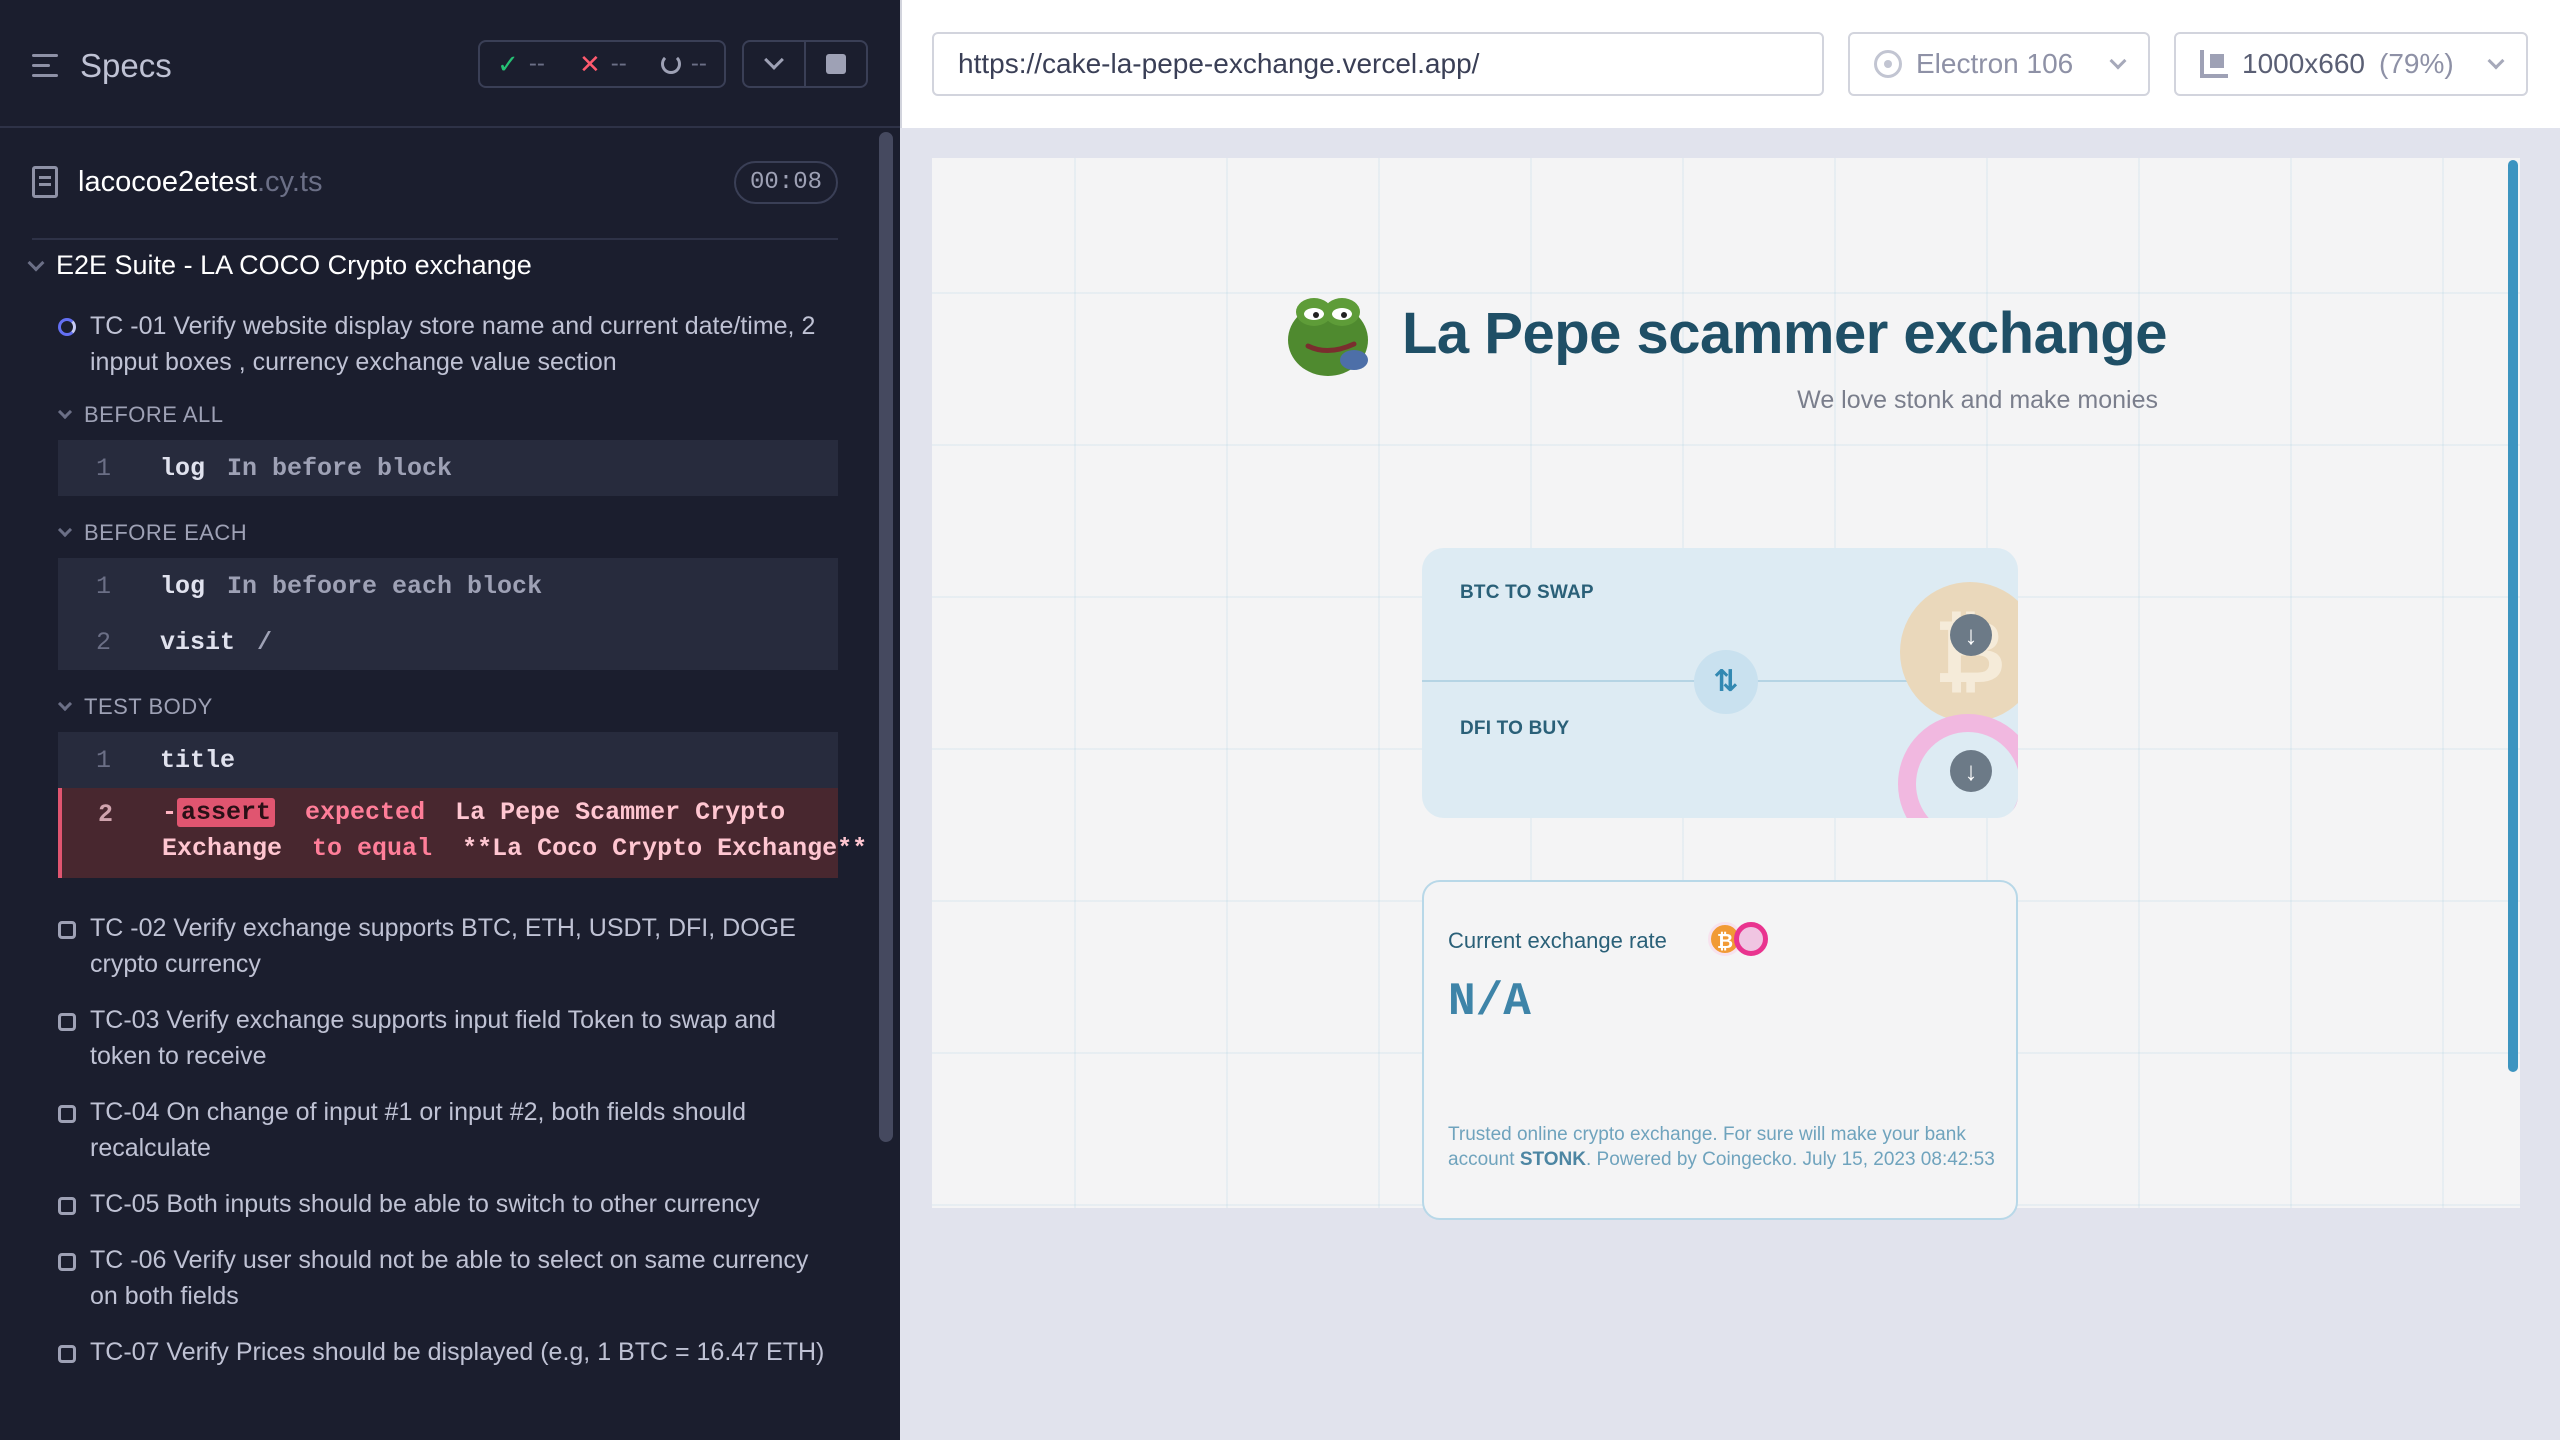 The image size is (2560, 1440). I want to click on command-row: 2 visit /, so click(448, 642).